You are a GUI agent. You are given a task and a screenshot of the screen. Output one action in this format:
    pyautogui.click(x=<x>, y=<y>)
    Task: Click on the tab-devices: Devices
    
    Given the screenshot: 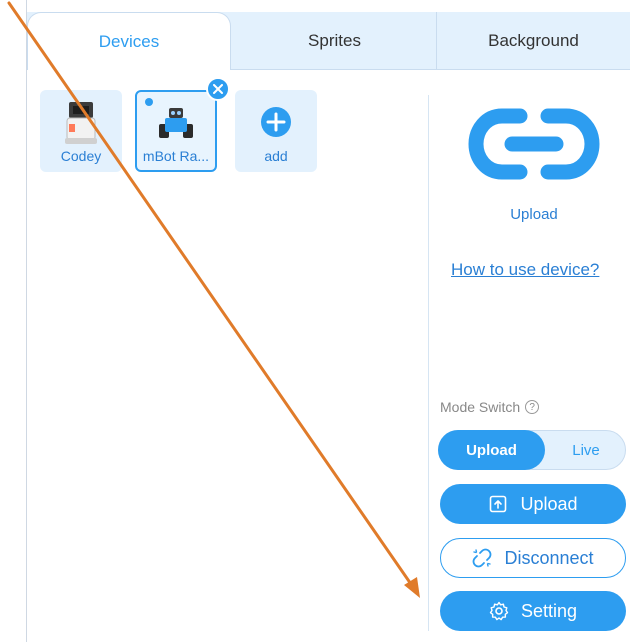 What is the action you would take?
    pyautogui.click(x=129, y=41)
    